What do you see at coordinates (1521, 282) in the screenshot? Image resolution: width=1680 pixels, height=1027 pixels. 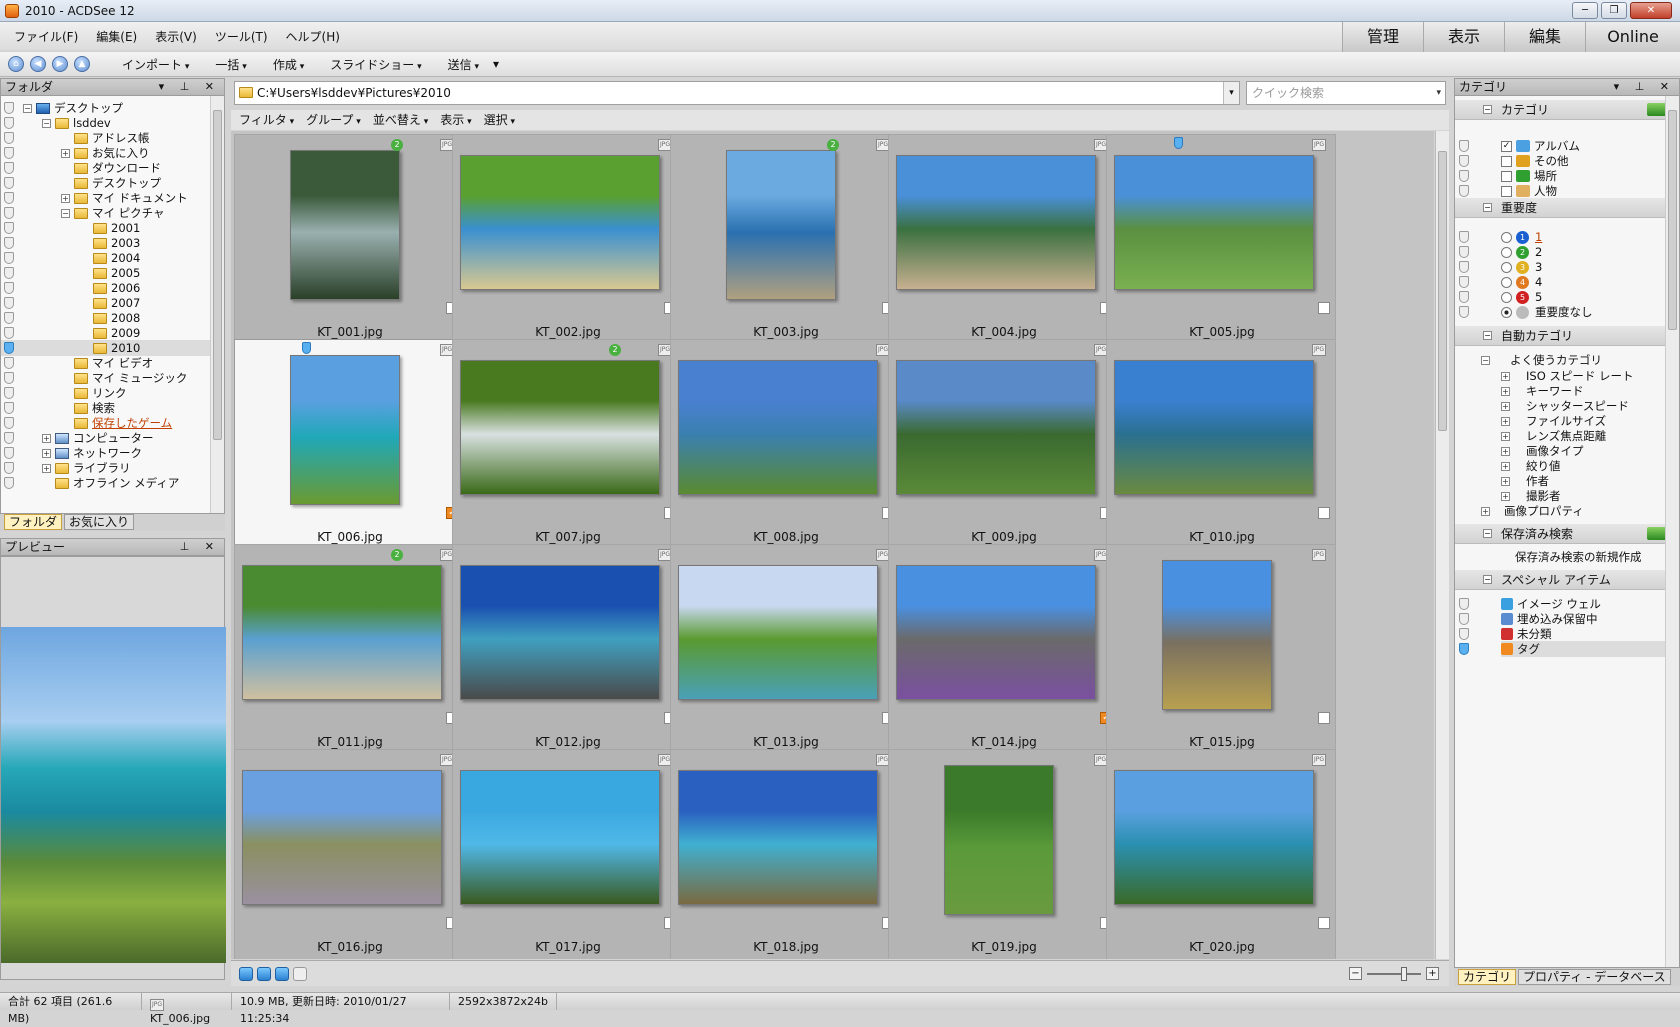 I see `rating-item: 44` at bounding box center [1521, 282].